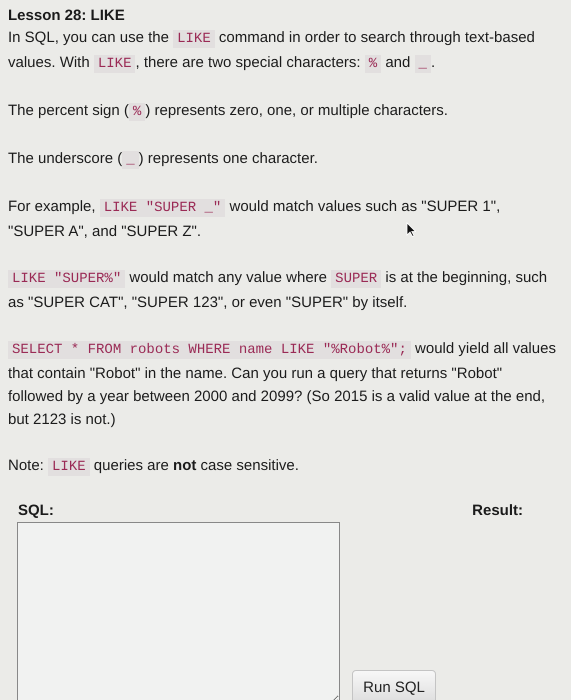 Image resolution: width=571 pixels, height=700 pixels. What do you see at coordinates (255, 219) in the screenshot?
I see `lesson-paragraph: For example, LIKE "SUPER _" would match values such as "SUPER 1", "SUPER A", and "SUPER Z".` at bounding box center [255, 219].